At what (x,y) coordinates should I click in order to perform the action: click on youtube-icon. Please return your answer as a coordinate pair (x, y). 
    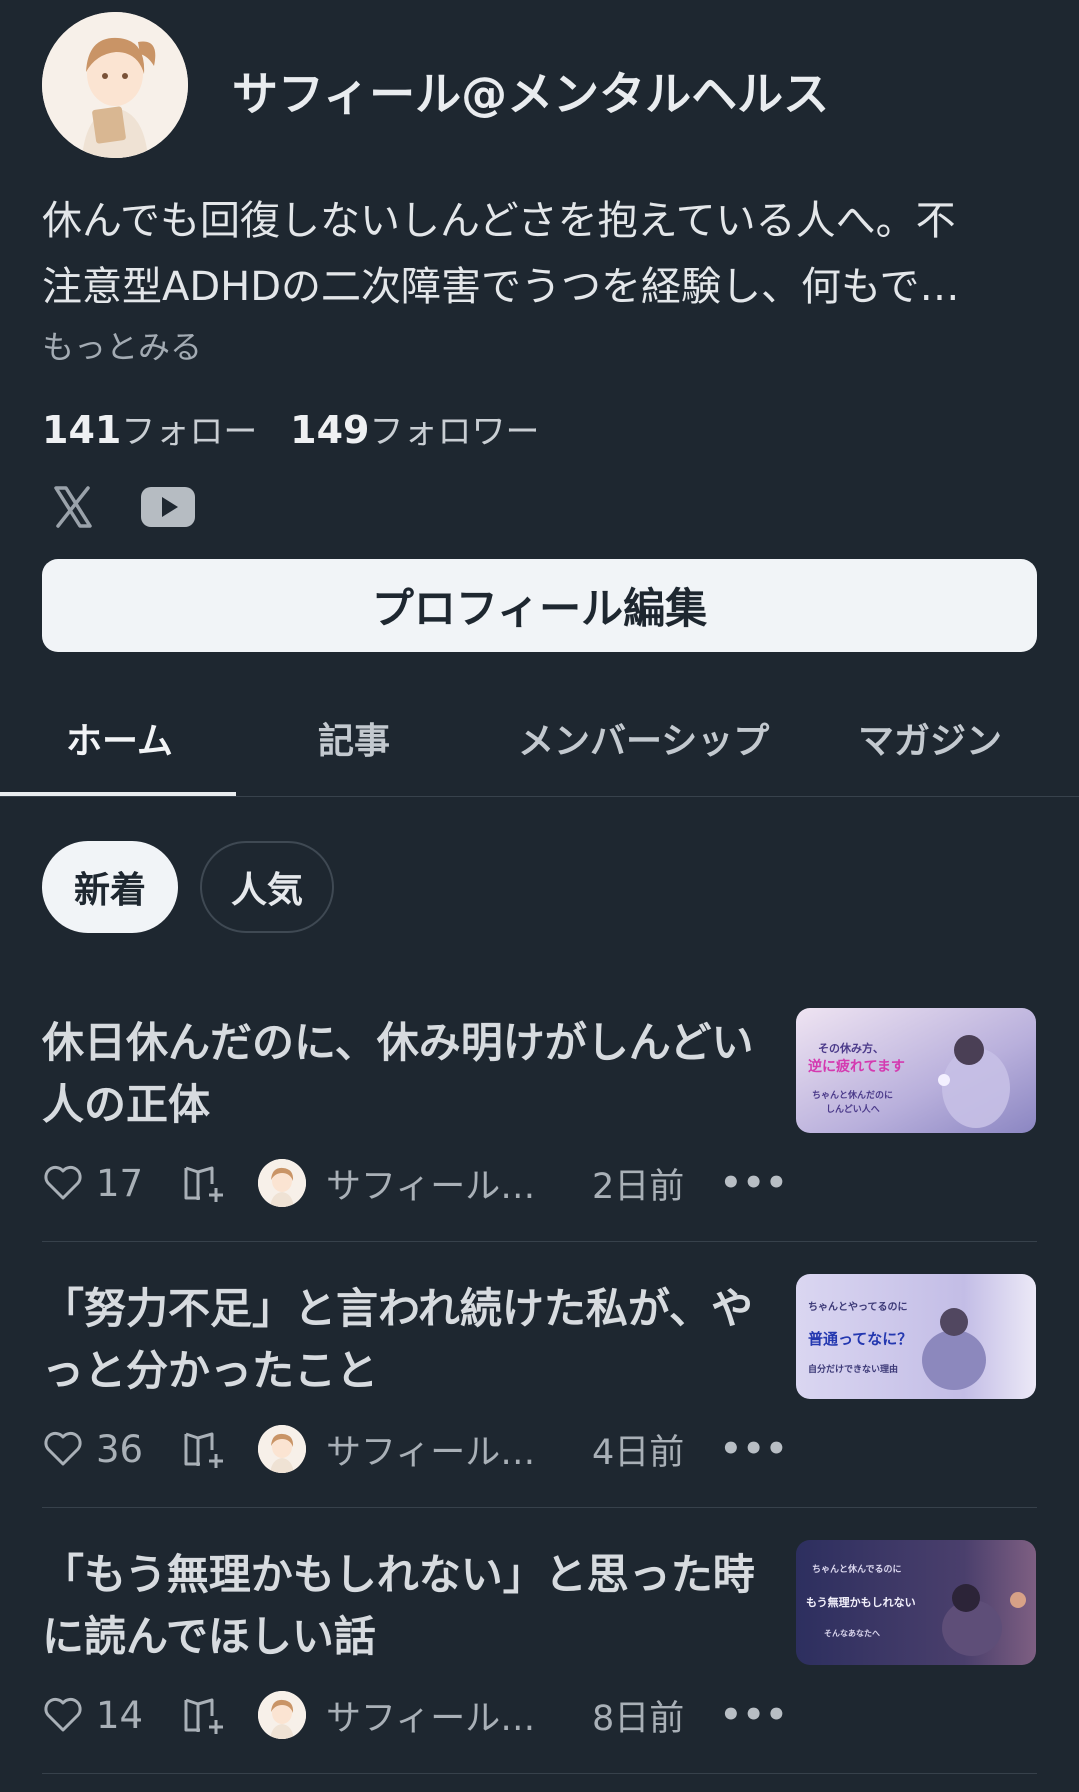
    Looking at the image, I should click on (168, 507).